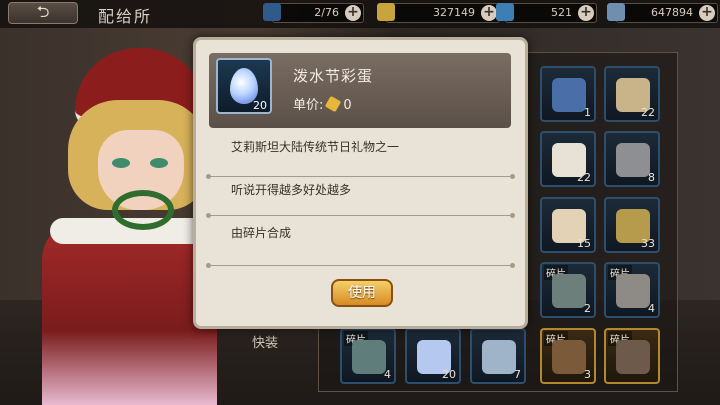  I want to click on inventory-slot: 20, so click(433, 356).